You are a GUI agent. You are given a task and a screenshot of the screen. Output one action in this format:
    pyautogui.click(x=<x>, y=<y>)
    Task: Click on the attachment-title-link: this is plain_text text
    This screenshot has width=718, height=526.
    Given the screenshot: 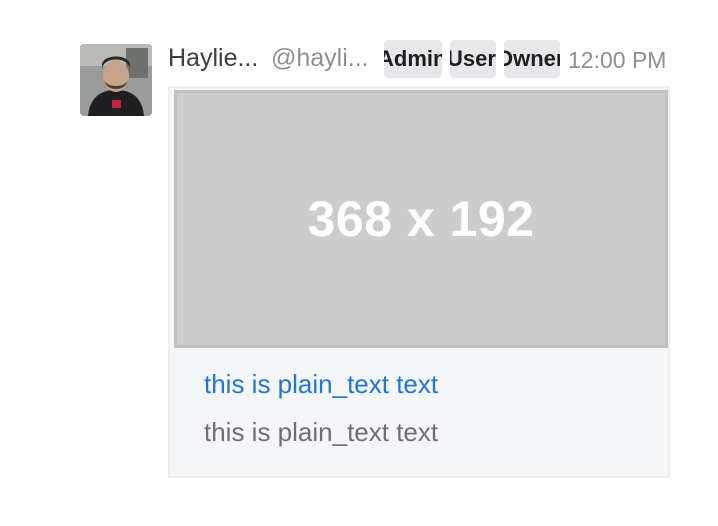 What is the action you would take?
    pyautogui.click(x=321, y=384)
    